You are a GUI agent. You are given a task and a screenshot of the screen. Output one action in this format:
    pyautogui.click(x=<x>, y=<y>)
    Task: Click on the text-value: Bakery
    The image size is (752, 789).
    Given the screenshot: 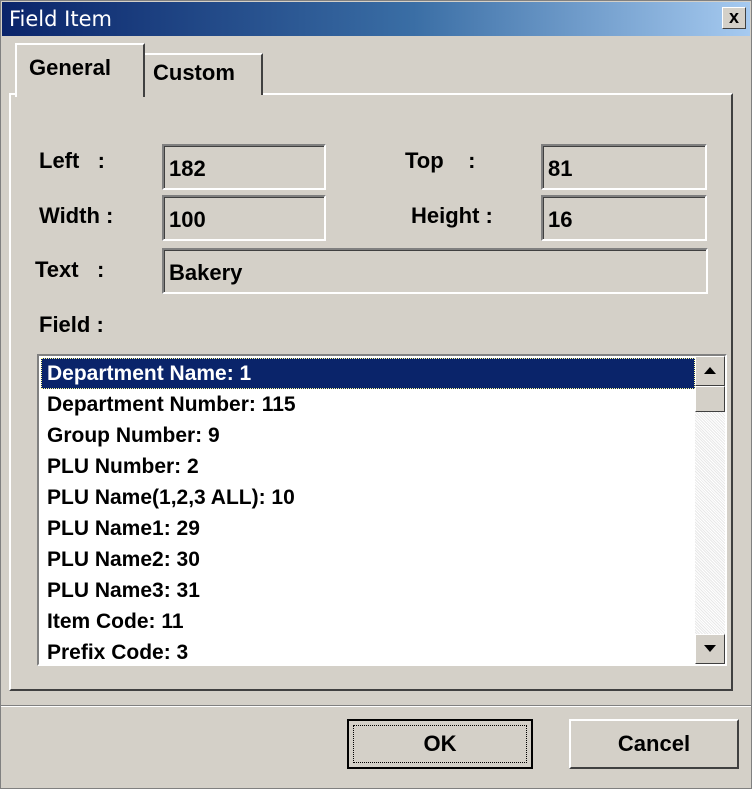 What is the action you would take?
    pyautogui.click(x=206, y=272)
    